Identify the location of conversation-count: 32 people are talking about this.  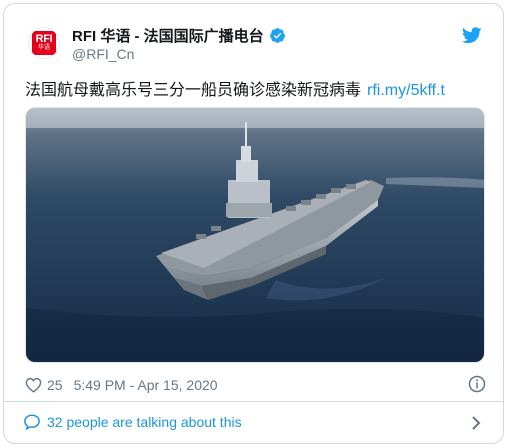
(144, 422).